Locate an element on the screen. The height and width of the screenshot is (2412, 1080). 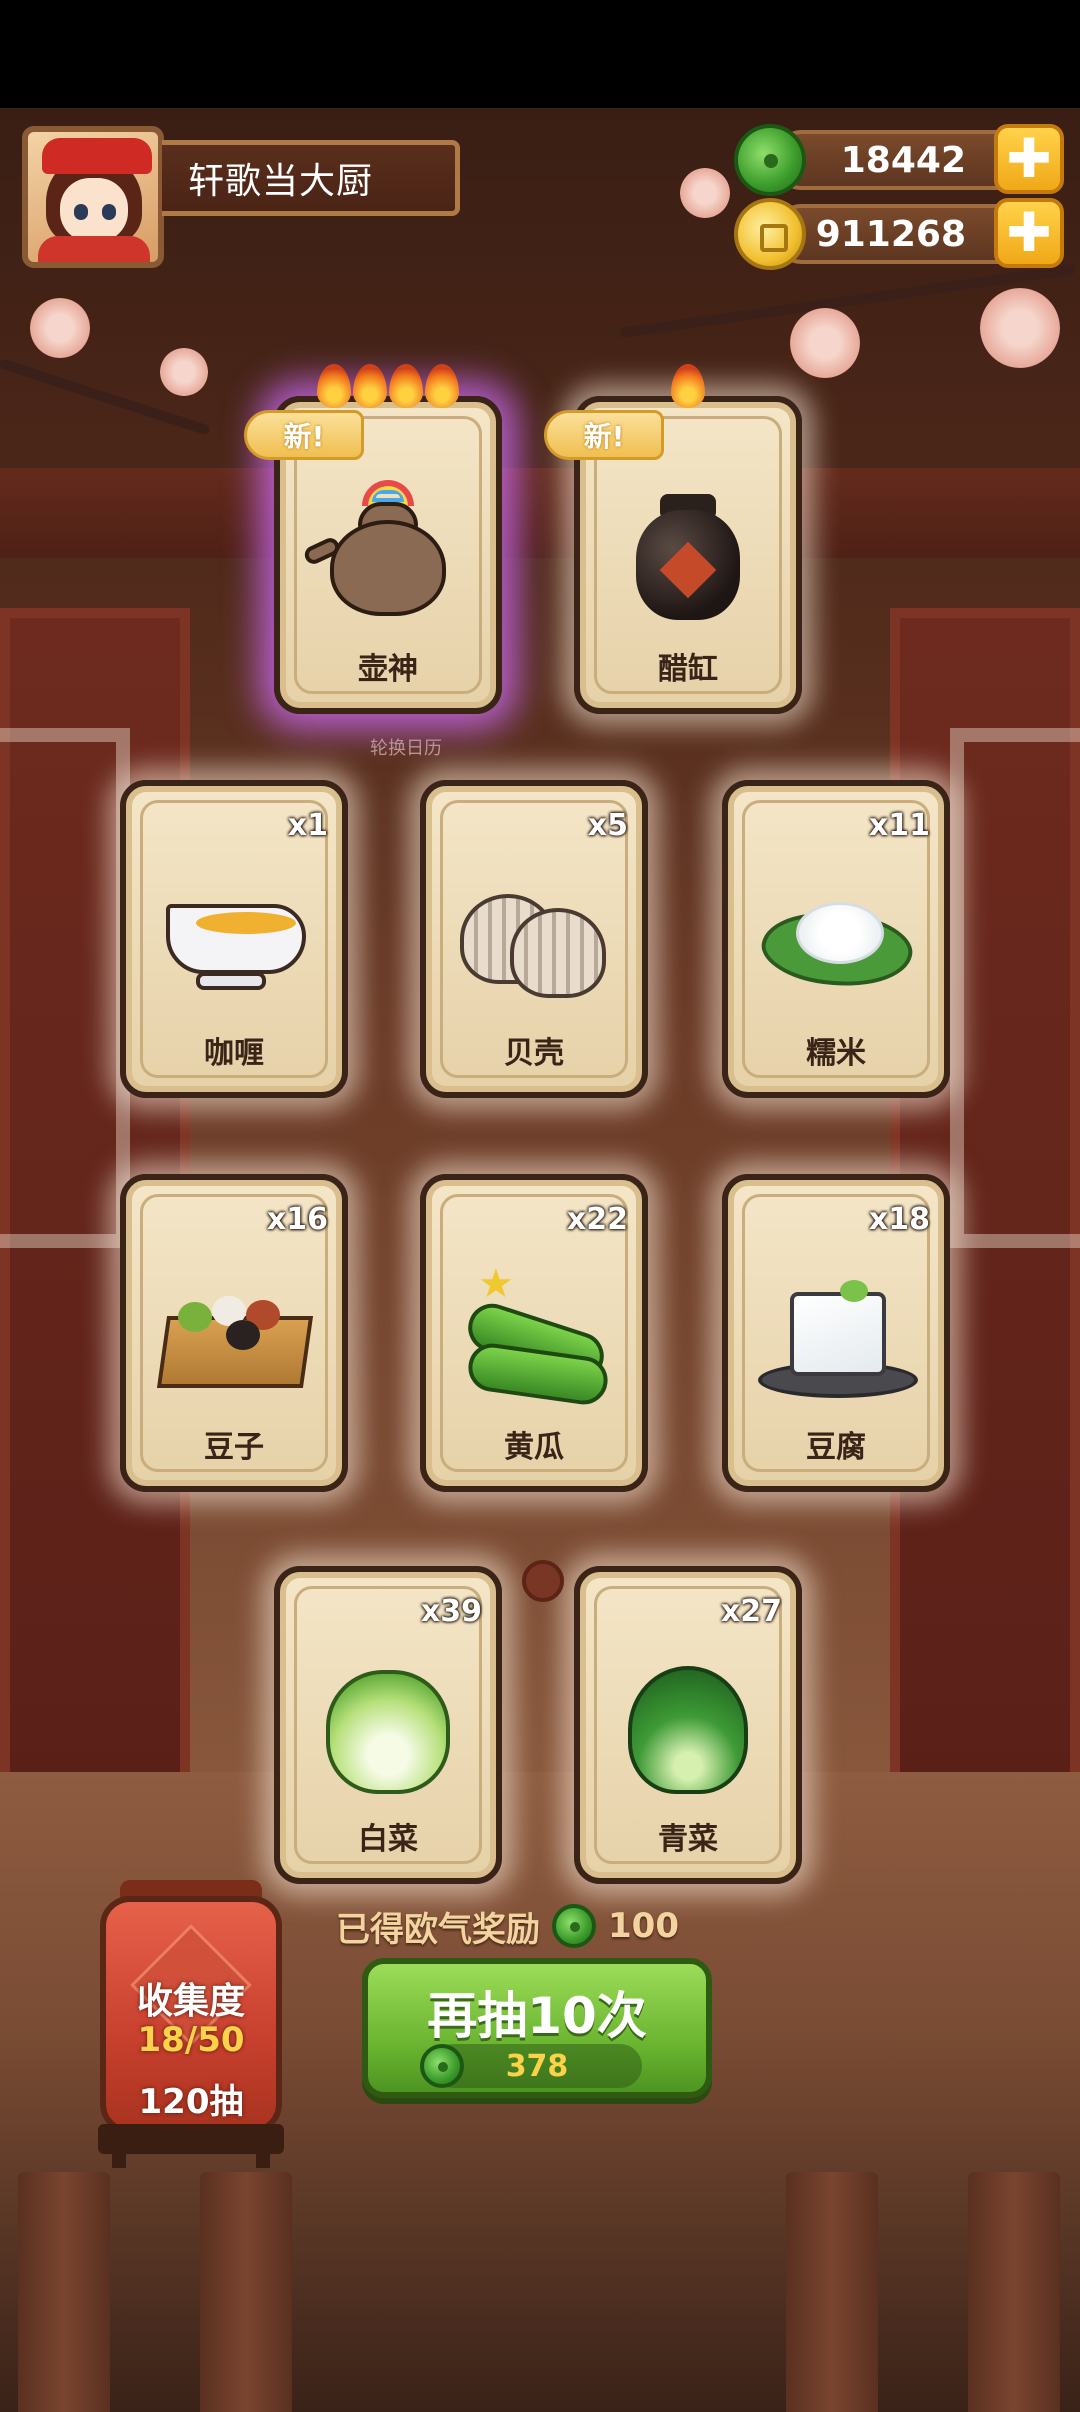
beans-icon is located at coordinates (235, 1333).